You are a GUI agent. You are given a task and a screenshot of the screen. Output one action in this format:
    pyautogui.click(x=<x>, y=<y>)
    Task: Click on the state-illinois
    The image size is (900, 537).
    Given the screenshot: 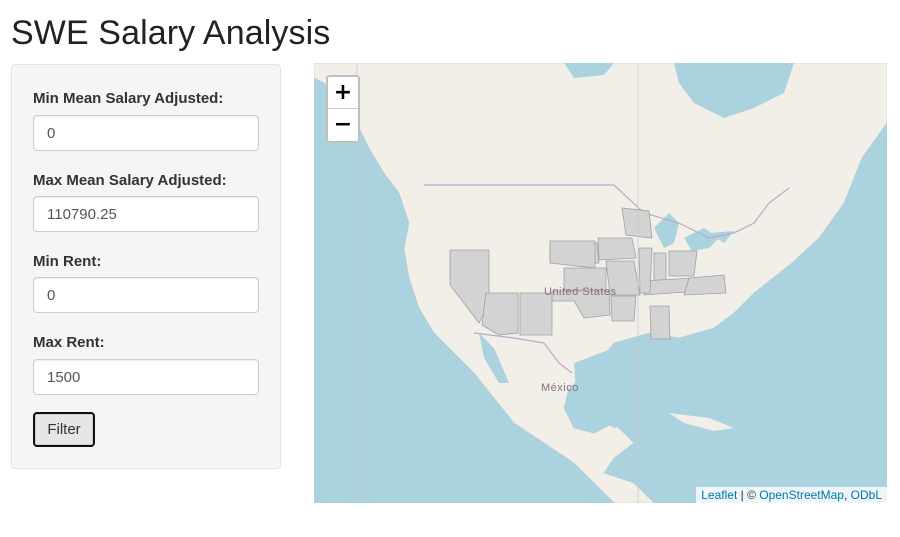 What is the action you would take?
    pyautogui.click(x=645, y=270)
    